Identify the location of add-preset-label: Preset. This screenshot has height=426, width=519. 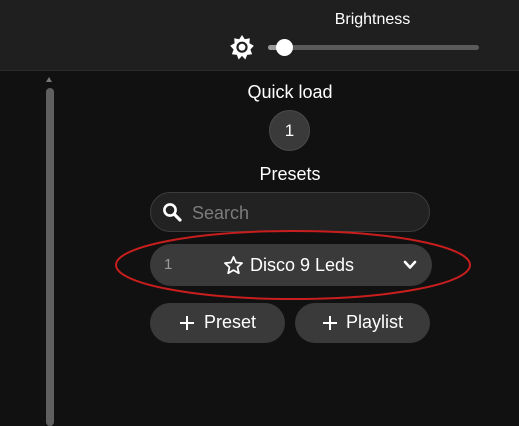
(230, 322).